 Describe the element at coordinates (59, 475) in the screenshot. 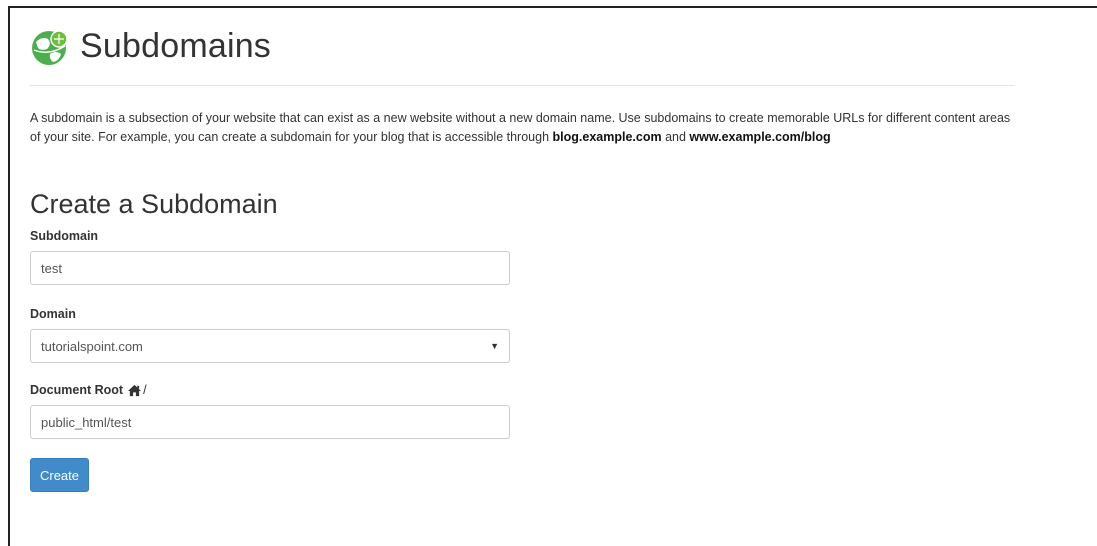

I see `create-button: Create` at that location.